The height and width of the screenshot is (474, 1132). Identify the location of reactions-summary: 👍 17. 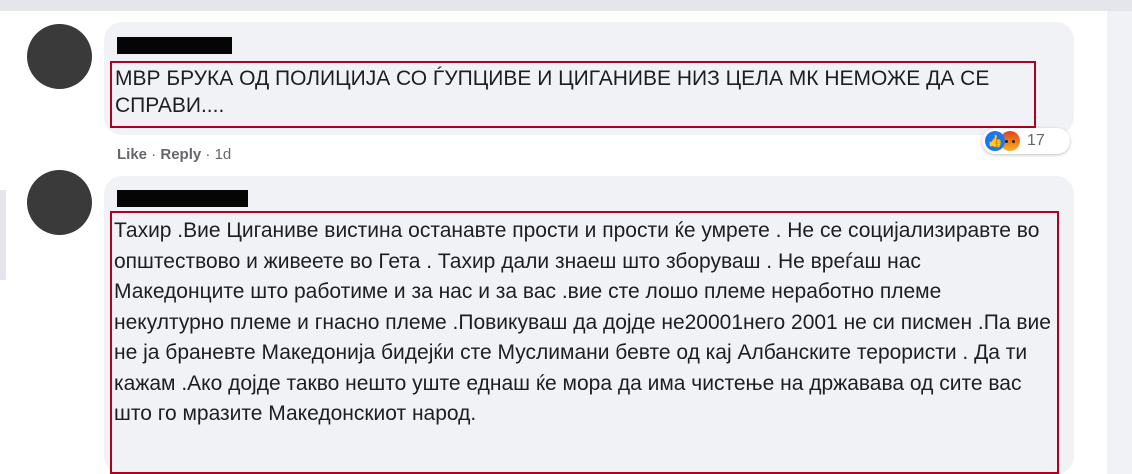
(1026, 141).